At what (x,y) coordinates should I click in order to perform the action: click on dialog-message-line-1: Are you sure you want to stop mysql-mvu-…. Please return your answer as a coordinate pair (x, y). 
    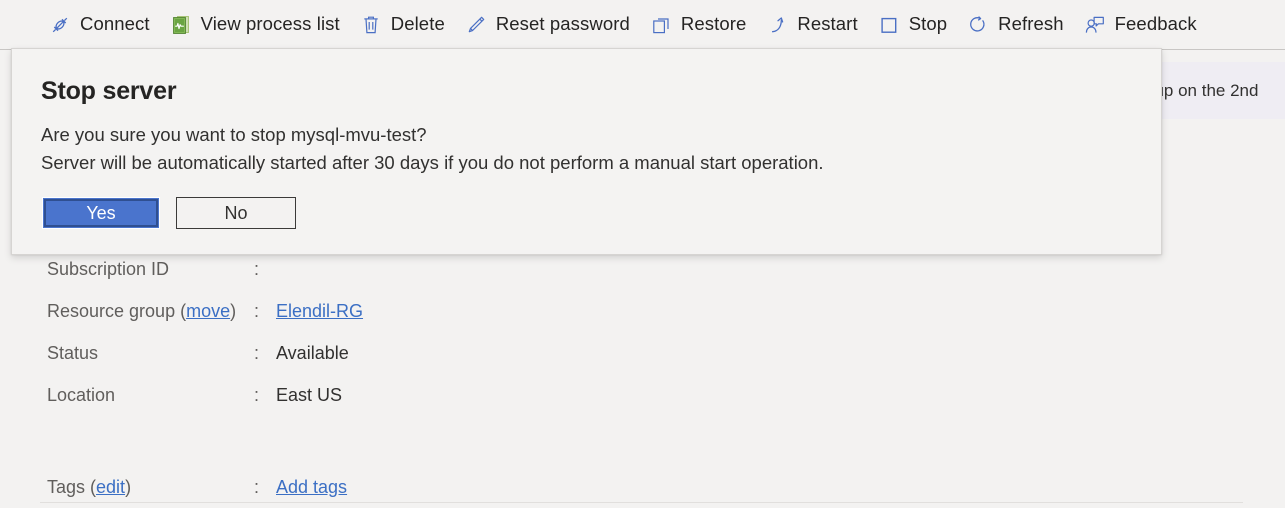
    Looking at the image, I should click on (234, 134).